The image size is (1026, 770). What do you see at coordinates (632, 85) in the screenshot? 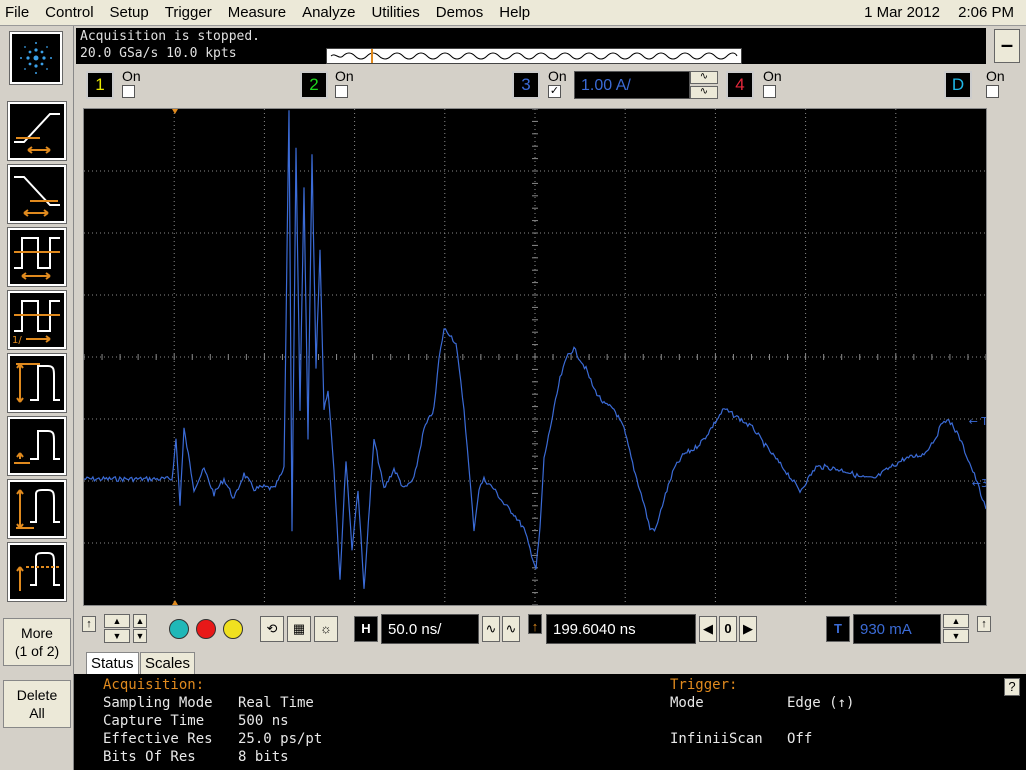
I see `channel-3-scale: 1.00 A/` at bounding box center [632, 85].